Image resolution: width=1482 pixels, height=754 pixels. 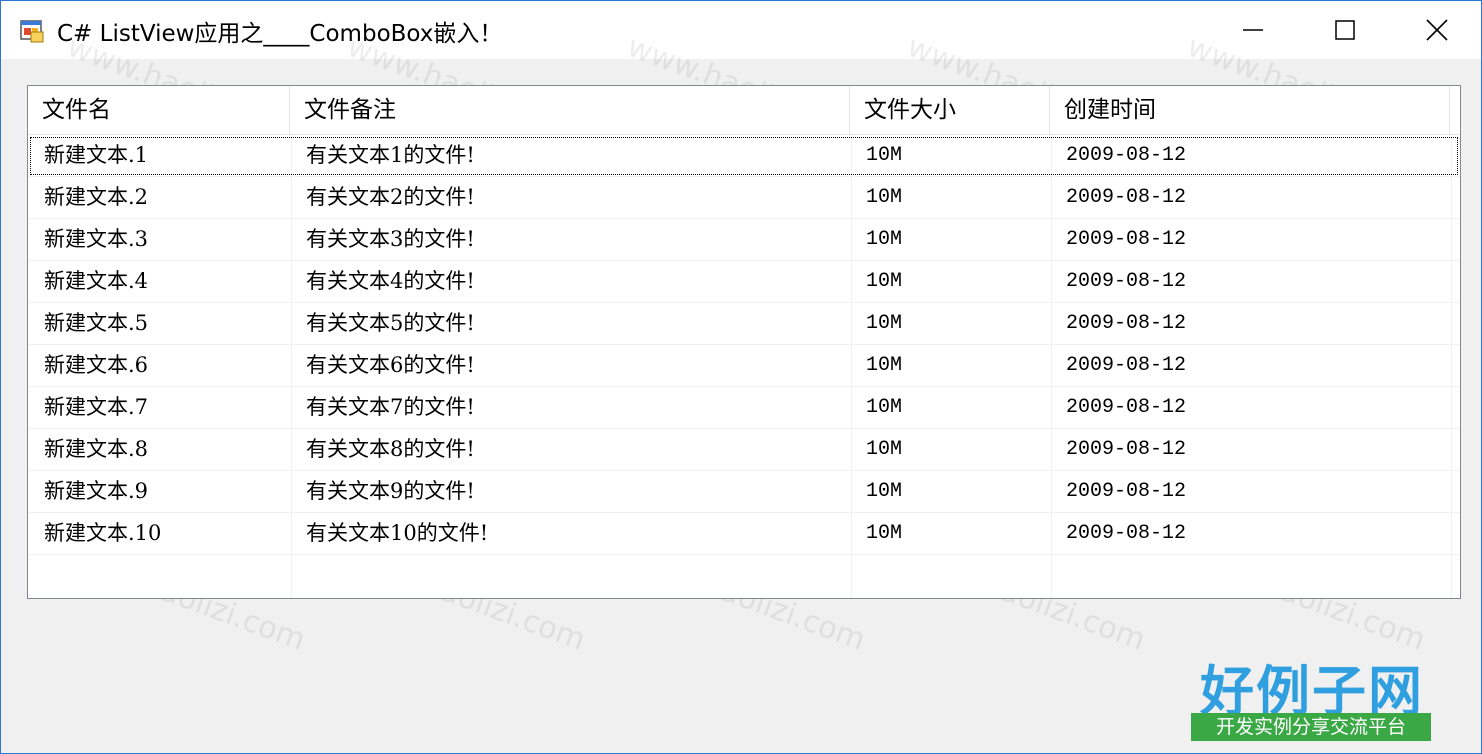 I want to click on listview-header: 文件名 文件备注 文件大小 创建时间, so click(x=744, y=110).